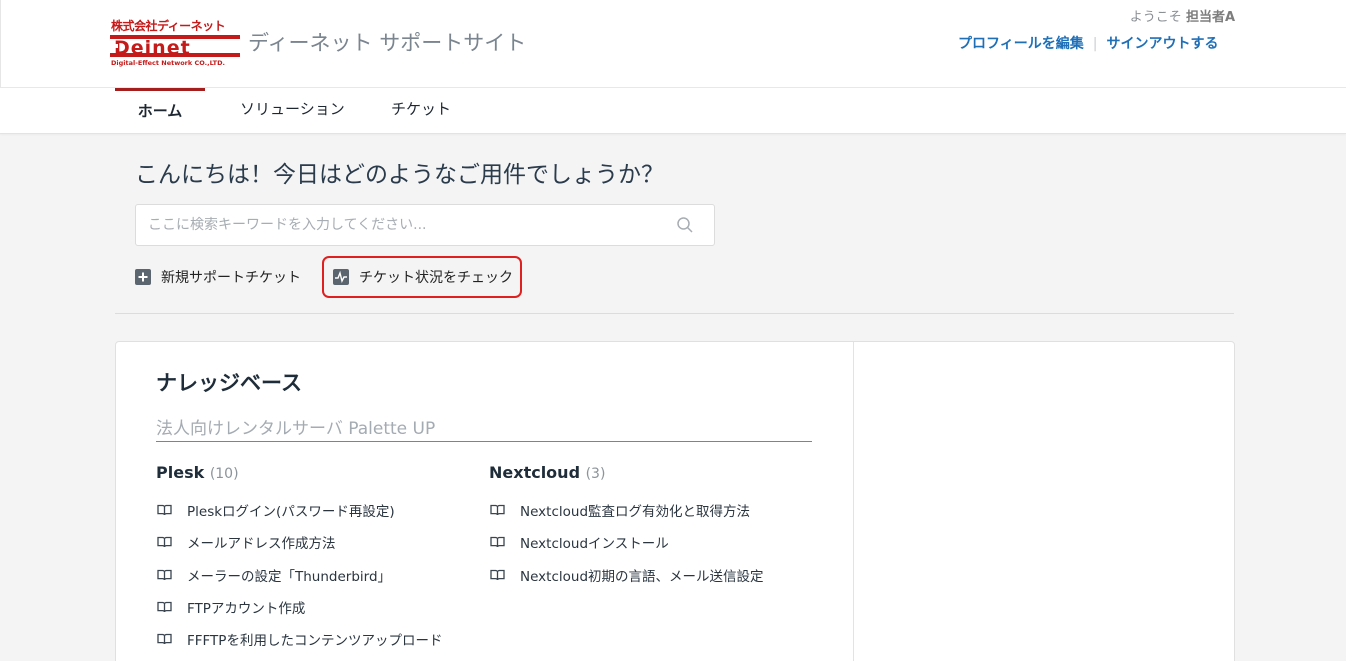 The width and height of the screenshot is (1346, 661). I want to click on svg-text: Deinet, so click(152, 48).